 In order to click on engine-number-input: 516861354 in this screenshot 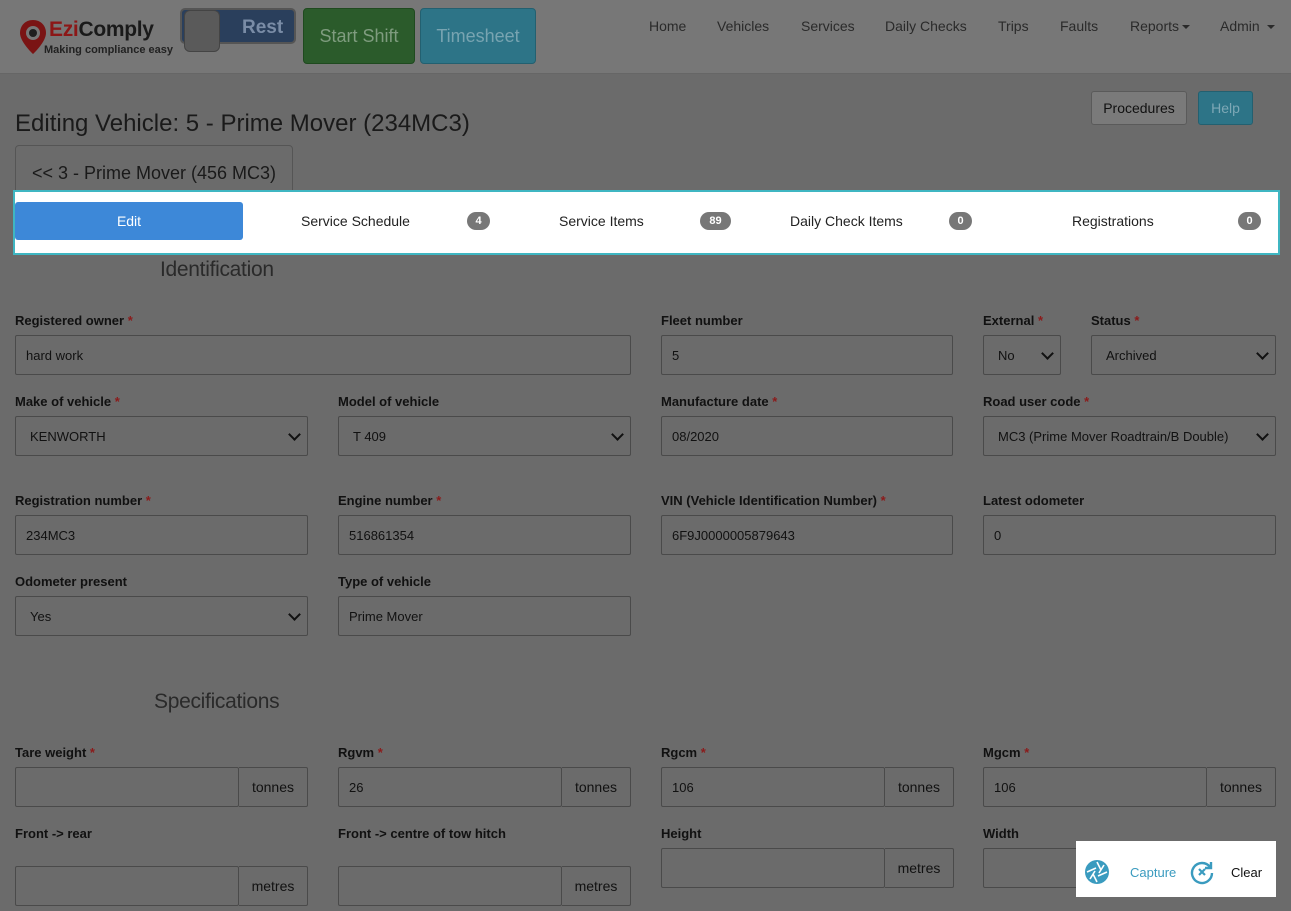, I will do `click(484, 535)`.